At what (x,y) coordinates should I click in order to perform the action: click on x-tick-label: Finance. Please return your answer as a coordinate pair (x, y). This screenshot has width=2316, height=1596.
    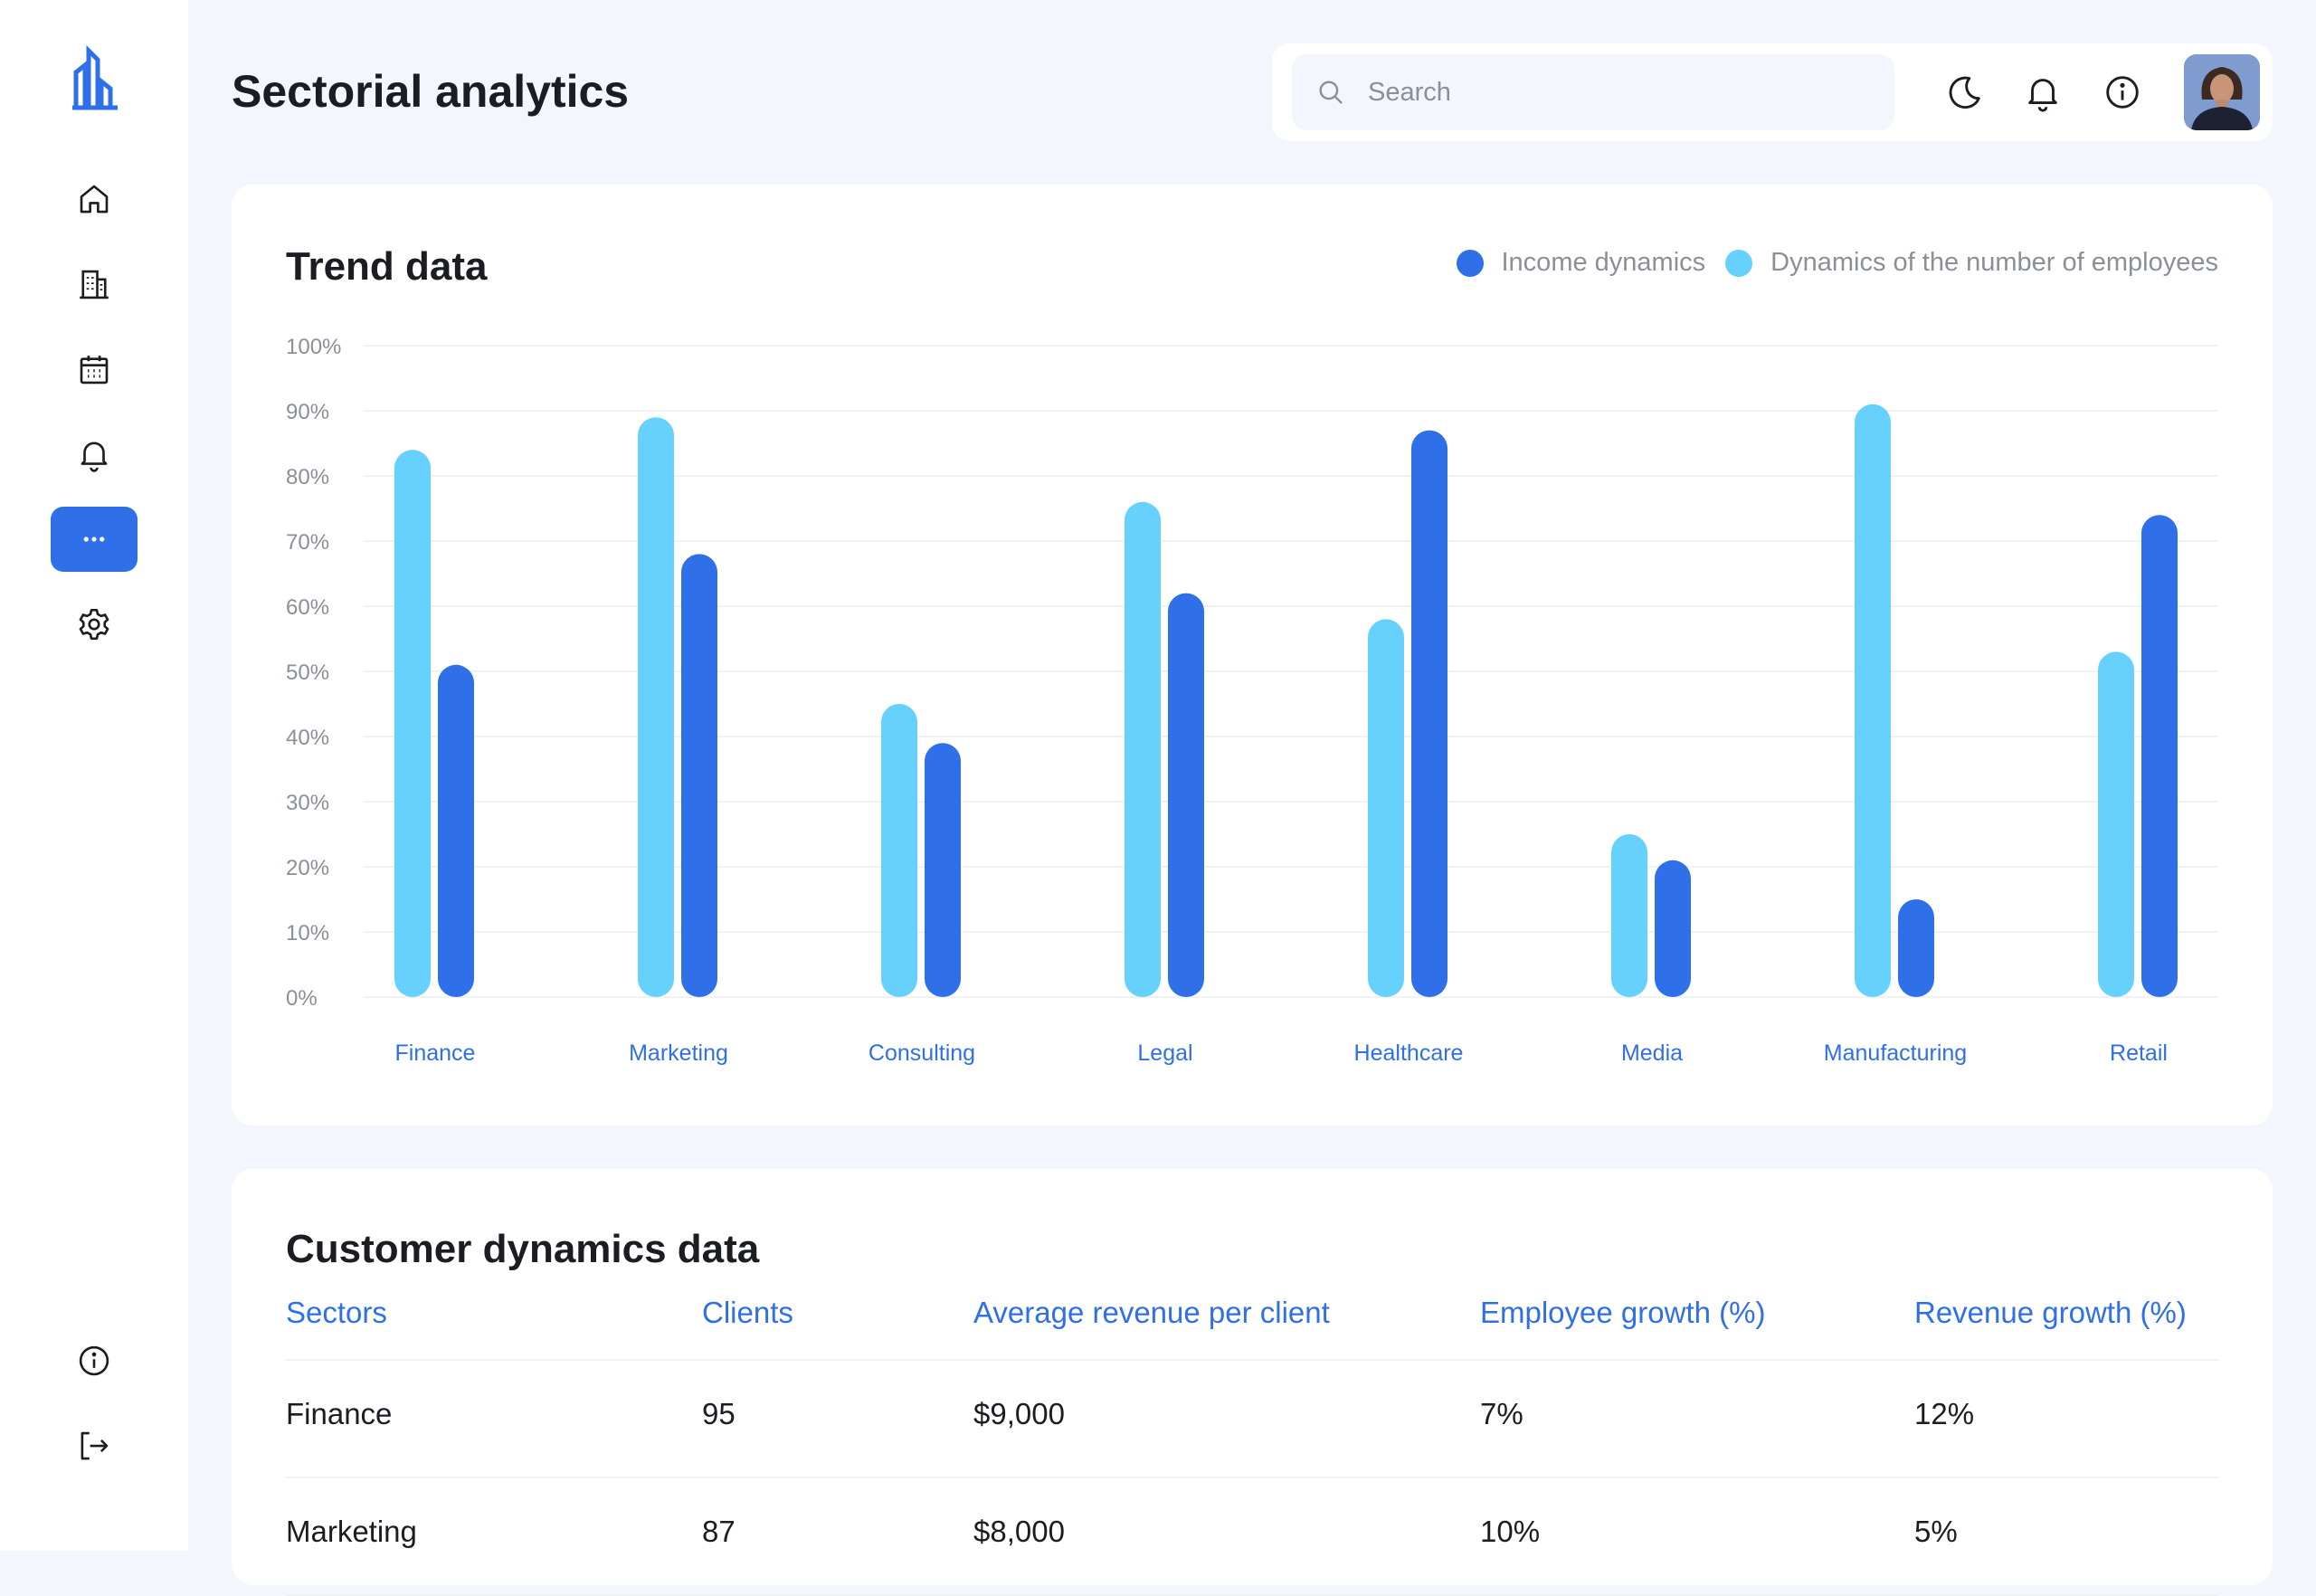
    Looking at the image, I should click on (435, 1053).